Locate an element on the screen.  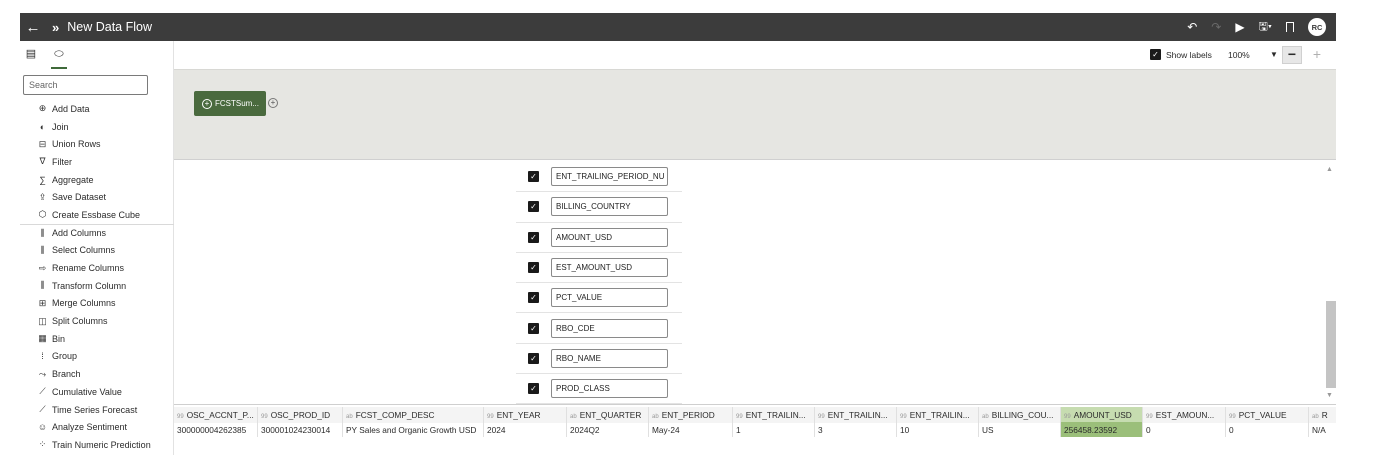
grid-header-cell: ab ENT_QUARTER is located at coordinates (608, 415).